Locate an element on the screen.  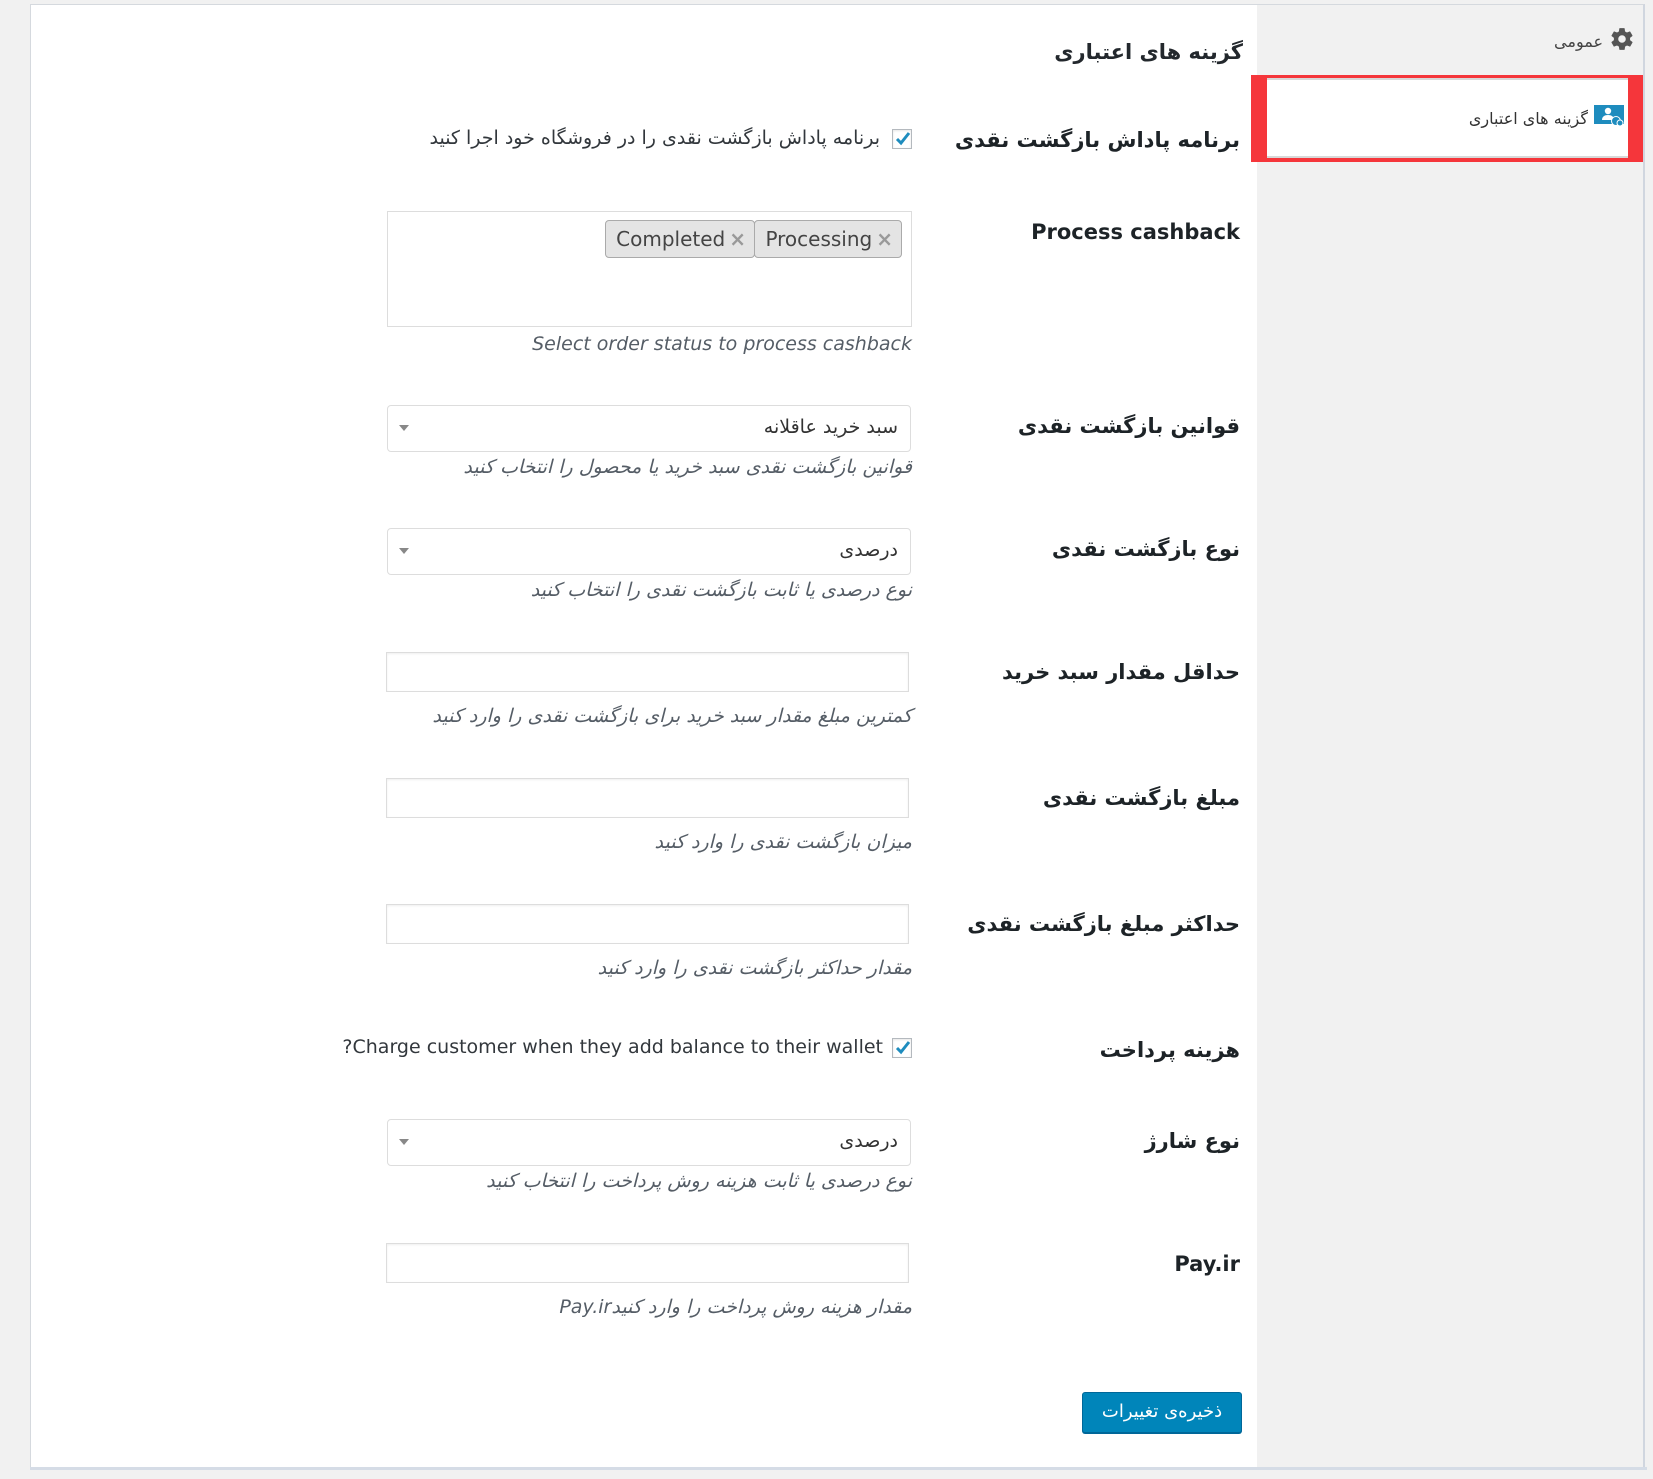
payment-fee-checkbox is located at coordinates (902, 1048).